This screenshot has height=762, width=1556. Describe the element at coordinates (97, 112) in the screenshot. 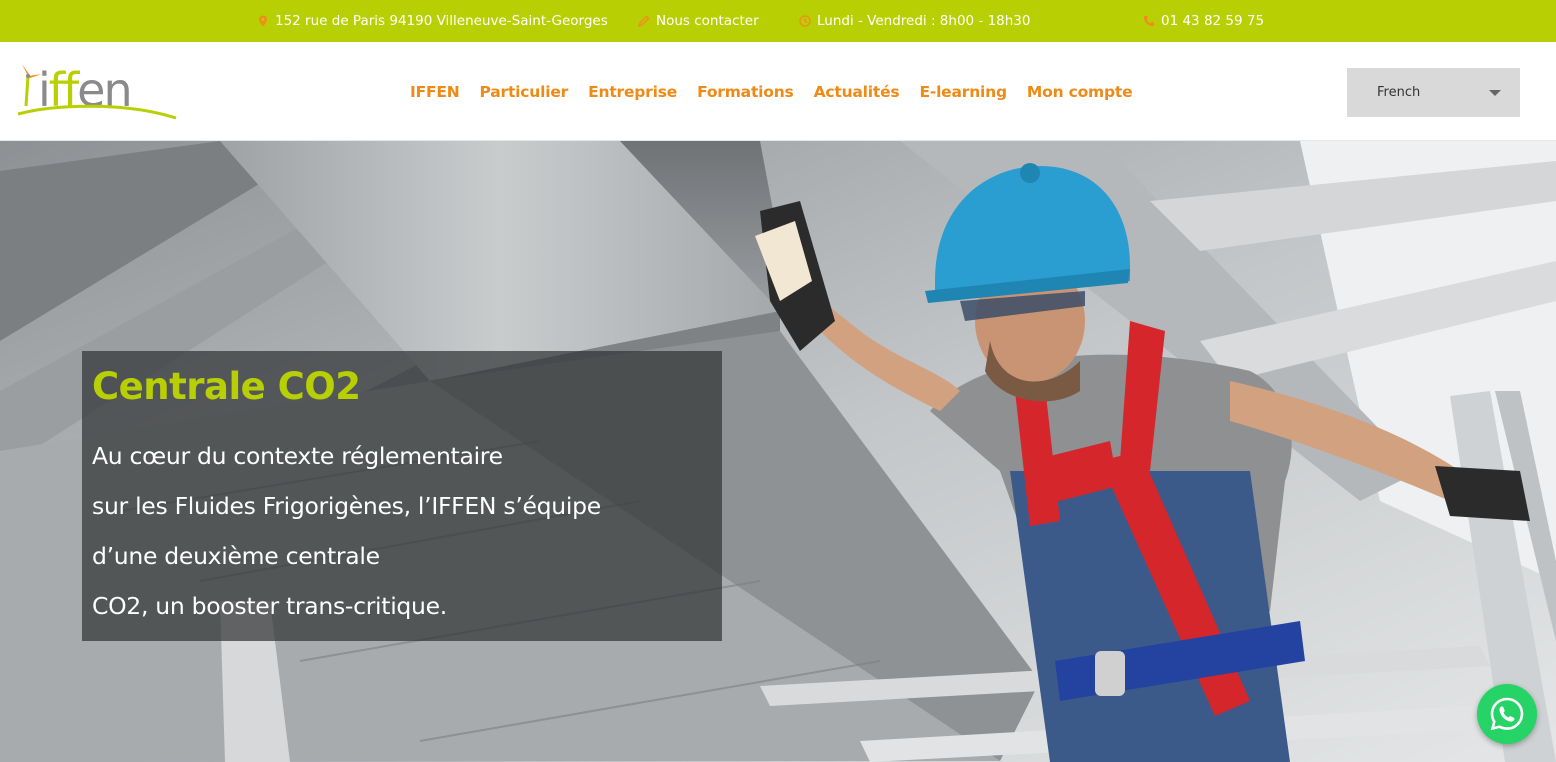

I see `logo-swoosh` at that location.